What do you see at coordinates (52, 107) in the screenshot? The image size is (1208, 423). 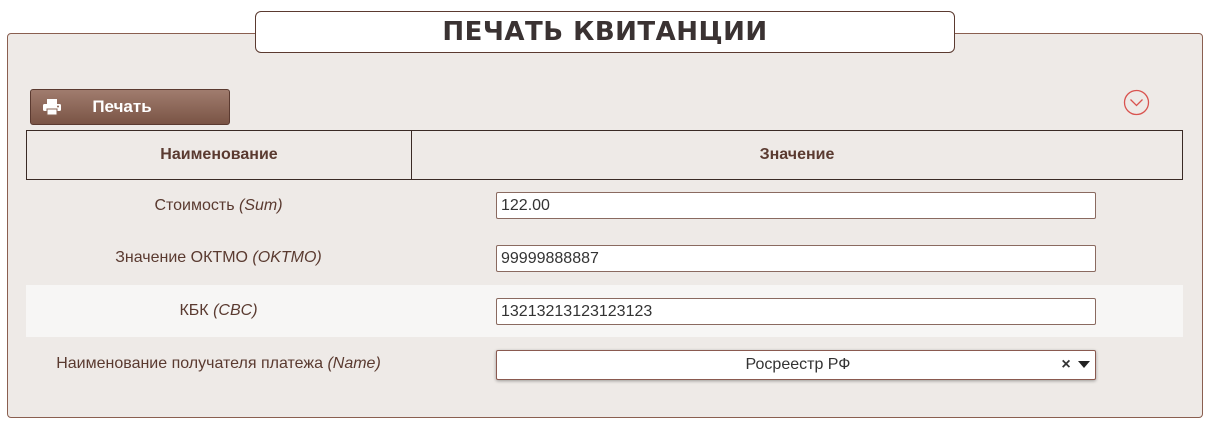 I see `printer-icon` at bounding box center [52, 107].